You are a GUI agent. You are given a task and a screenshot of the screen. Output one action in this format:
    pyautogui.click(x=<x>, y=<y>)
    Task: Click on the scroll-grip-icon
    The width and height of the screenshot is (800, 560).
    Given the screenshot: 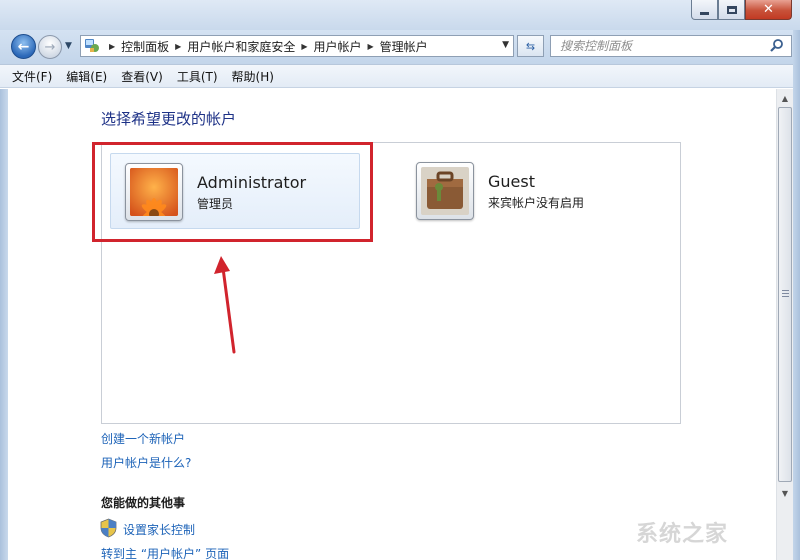 What is the action you would take?
    pyautogui.click(x=785, y=293)
    